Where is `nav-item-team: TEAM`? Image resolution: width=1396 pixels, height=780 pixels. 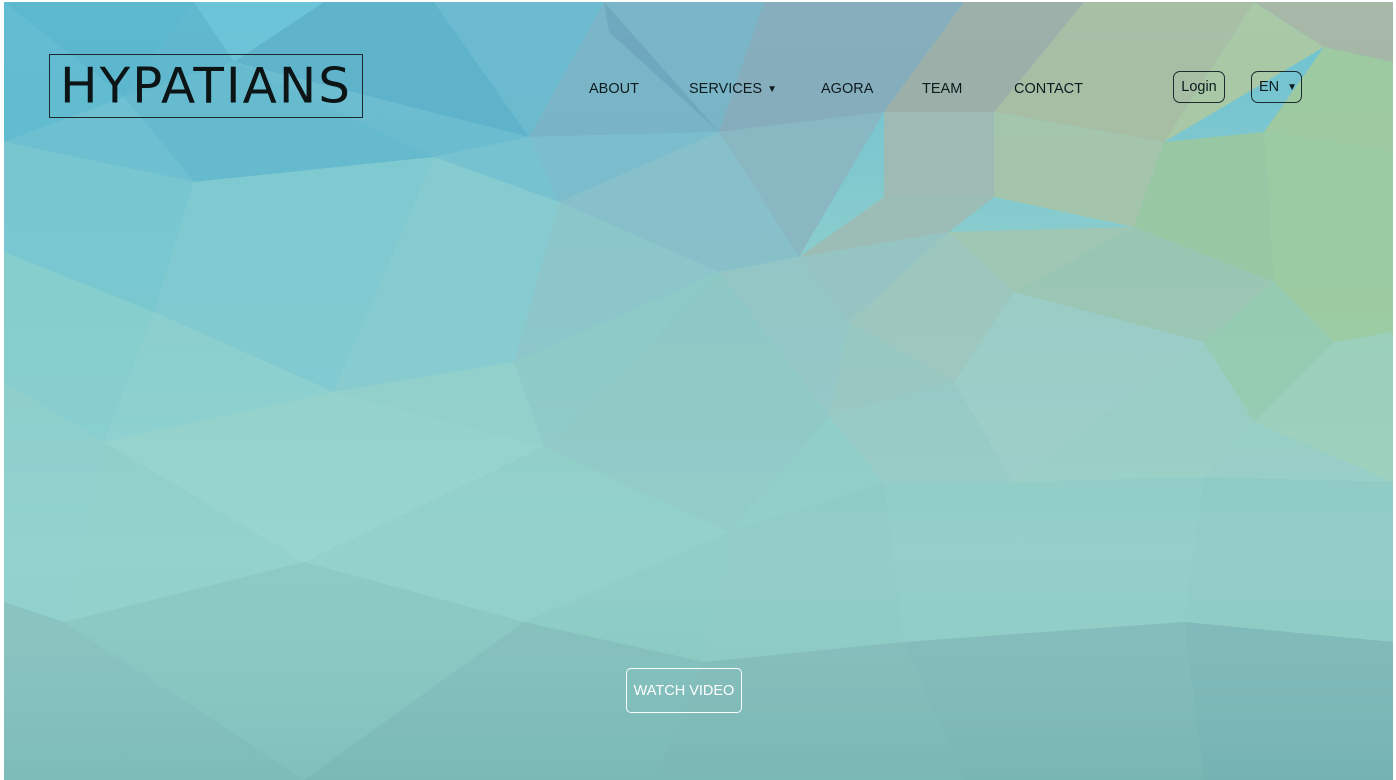 nav-item-team: TEAM is located at coordinates (942, 89).